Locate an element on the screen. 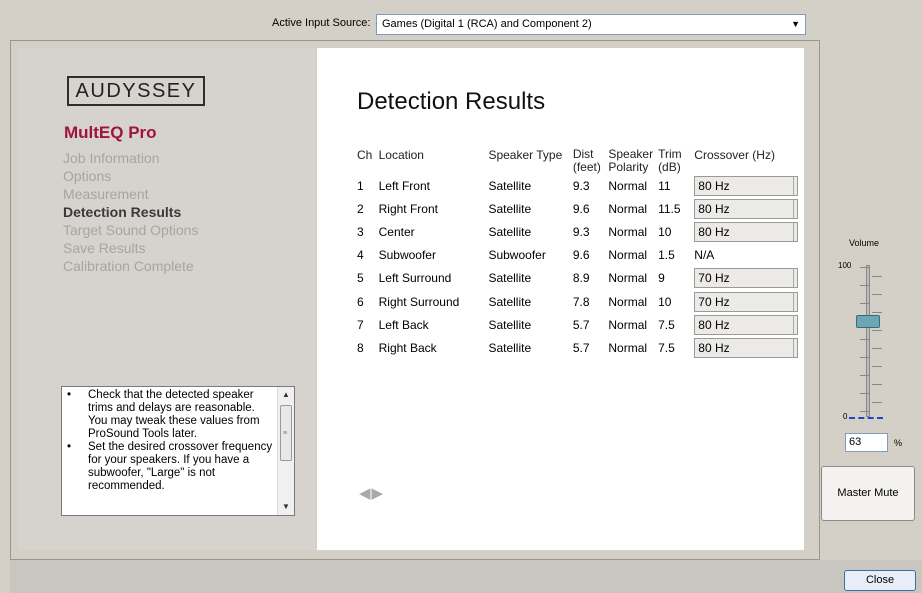  table-row: 8 Right Back Satellite 5.7 Normal 7.5 80 Hz is located at coordinates (580, 347).